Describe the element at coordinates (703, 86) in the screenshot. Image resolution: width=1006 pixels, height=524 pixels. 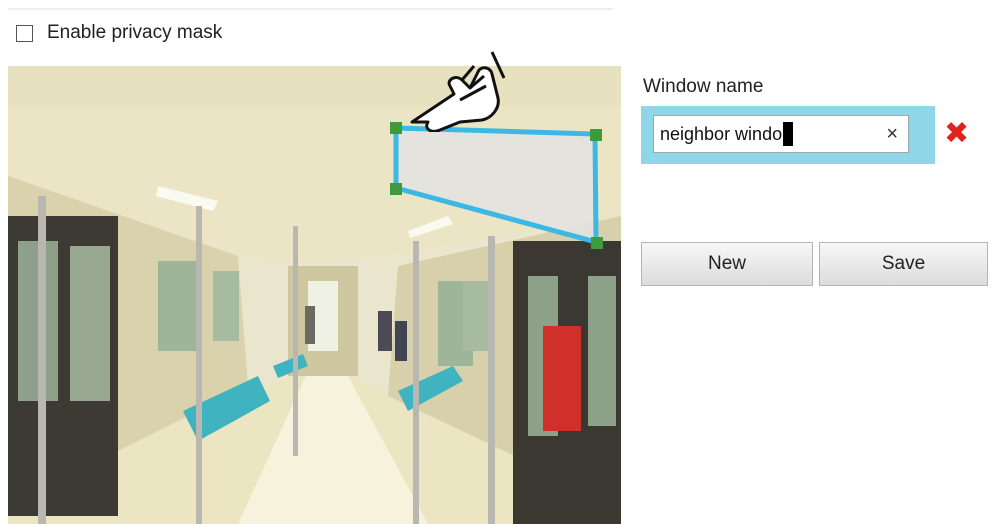
I see `window-name-label: Window name` at that location.